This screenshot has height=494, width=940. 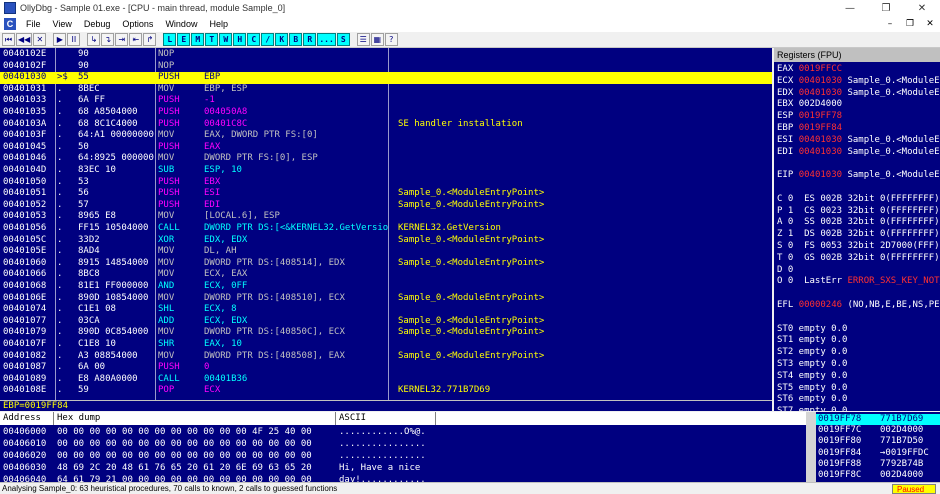 I want to click on register-row: ESP 0019FF78, so click(x=858, y=117).